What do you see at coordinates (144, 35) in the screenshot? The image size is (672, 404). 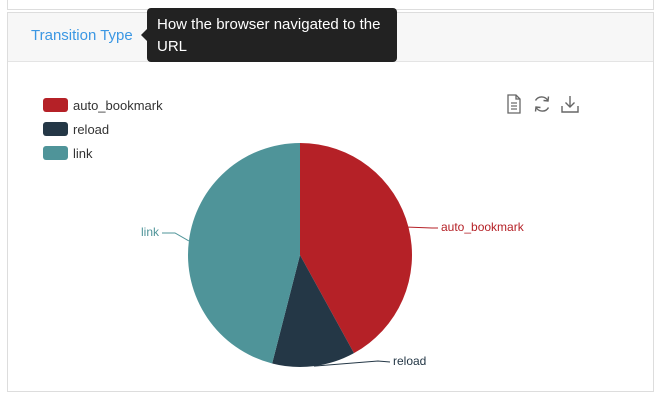 I see `tooltip-arrow` at bounding box center [144, 35].